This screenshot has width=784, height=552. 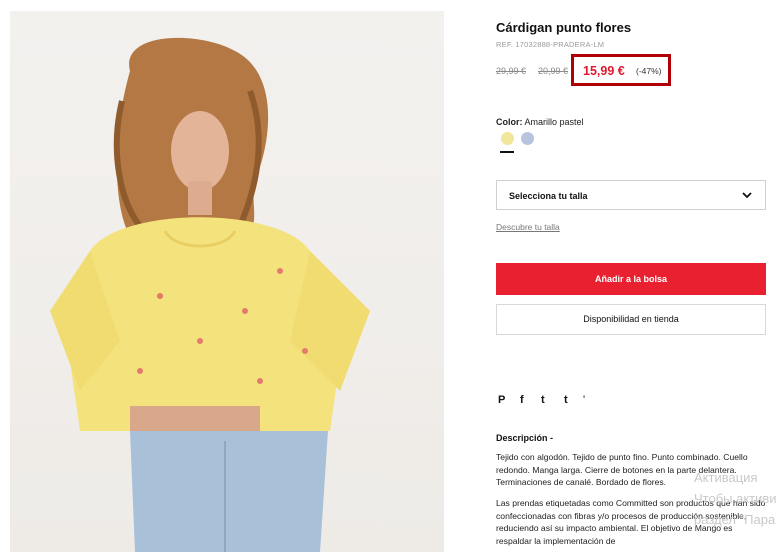 What do you see at coordinates (554, 122) in the screenshot?
I see `color-value: Amarillo pastel` at bounding box center [554, 122].